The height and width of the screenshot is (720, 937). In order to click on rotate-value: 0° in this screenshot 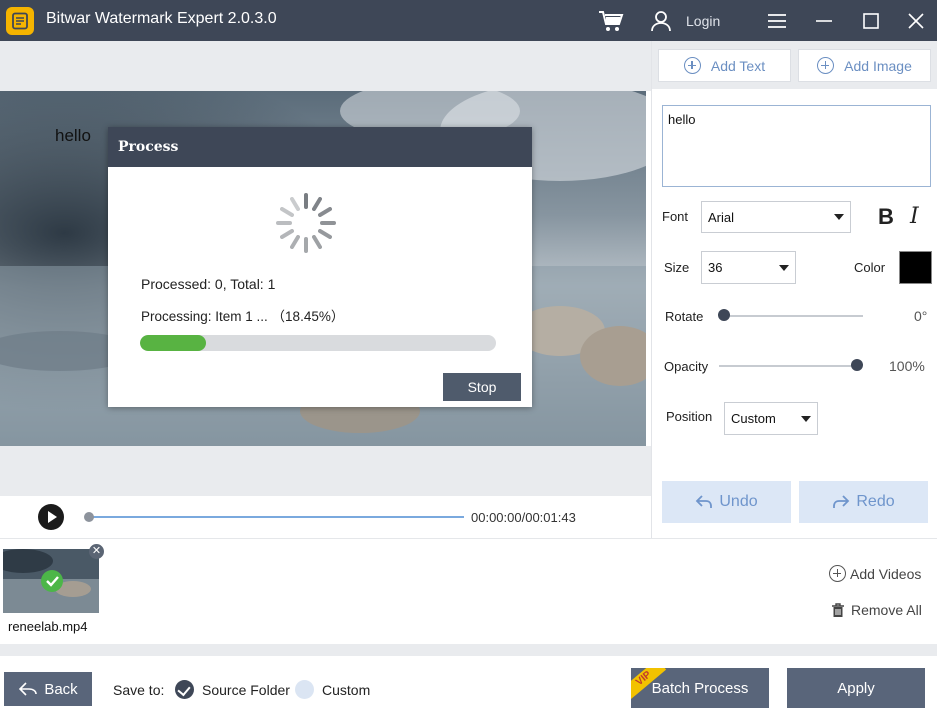, I will do `click(921, 316)`.